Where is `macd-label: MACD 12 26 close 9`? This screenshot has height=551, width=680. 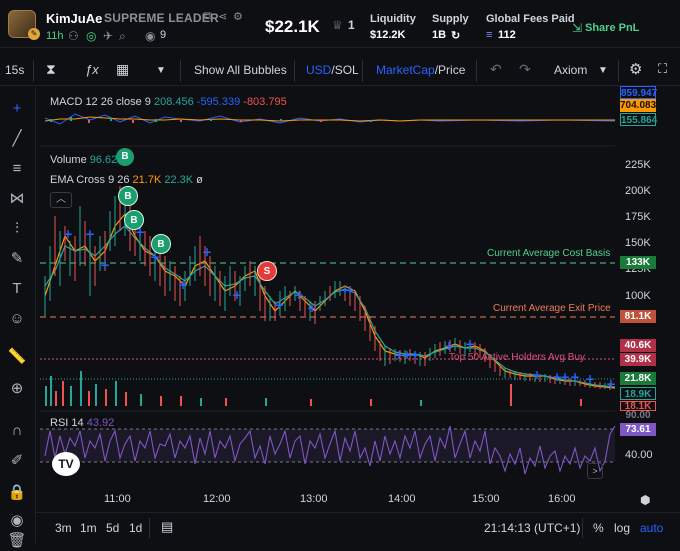 macd-label: MACD 12 26 close 9 is located at coordinates (100, 102).